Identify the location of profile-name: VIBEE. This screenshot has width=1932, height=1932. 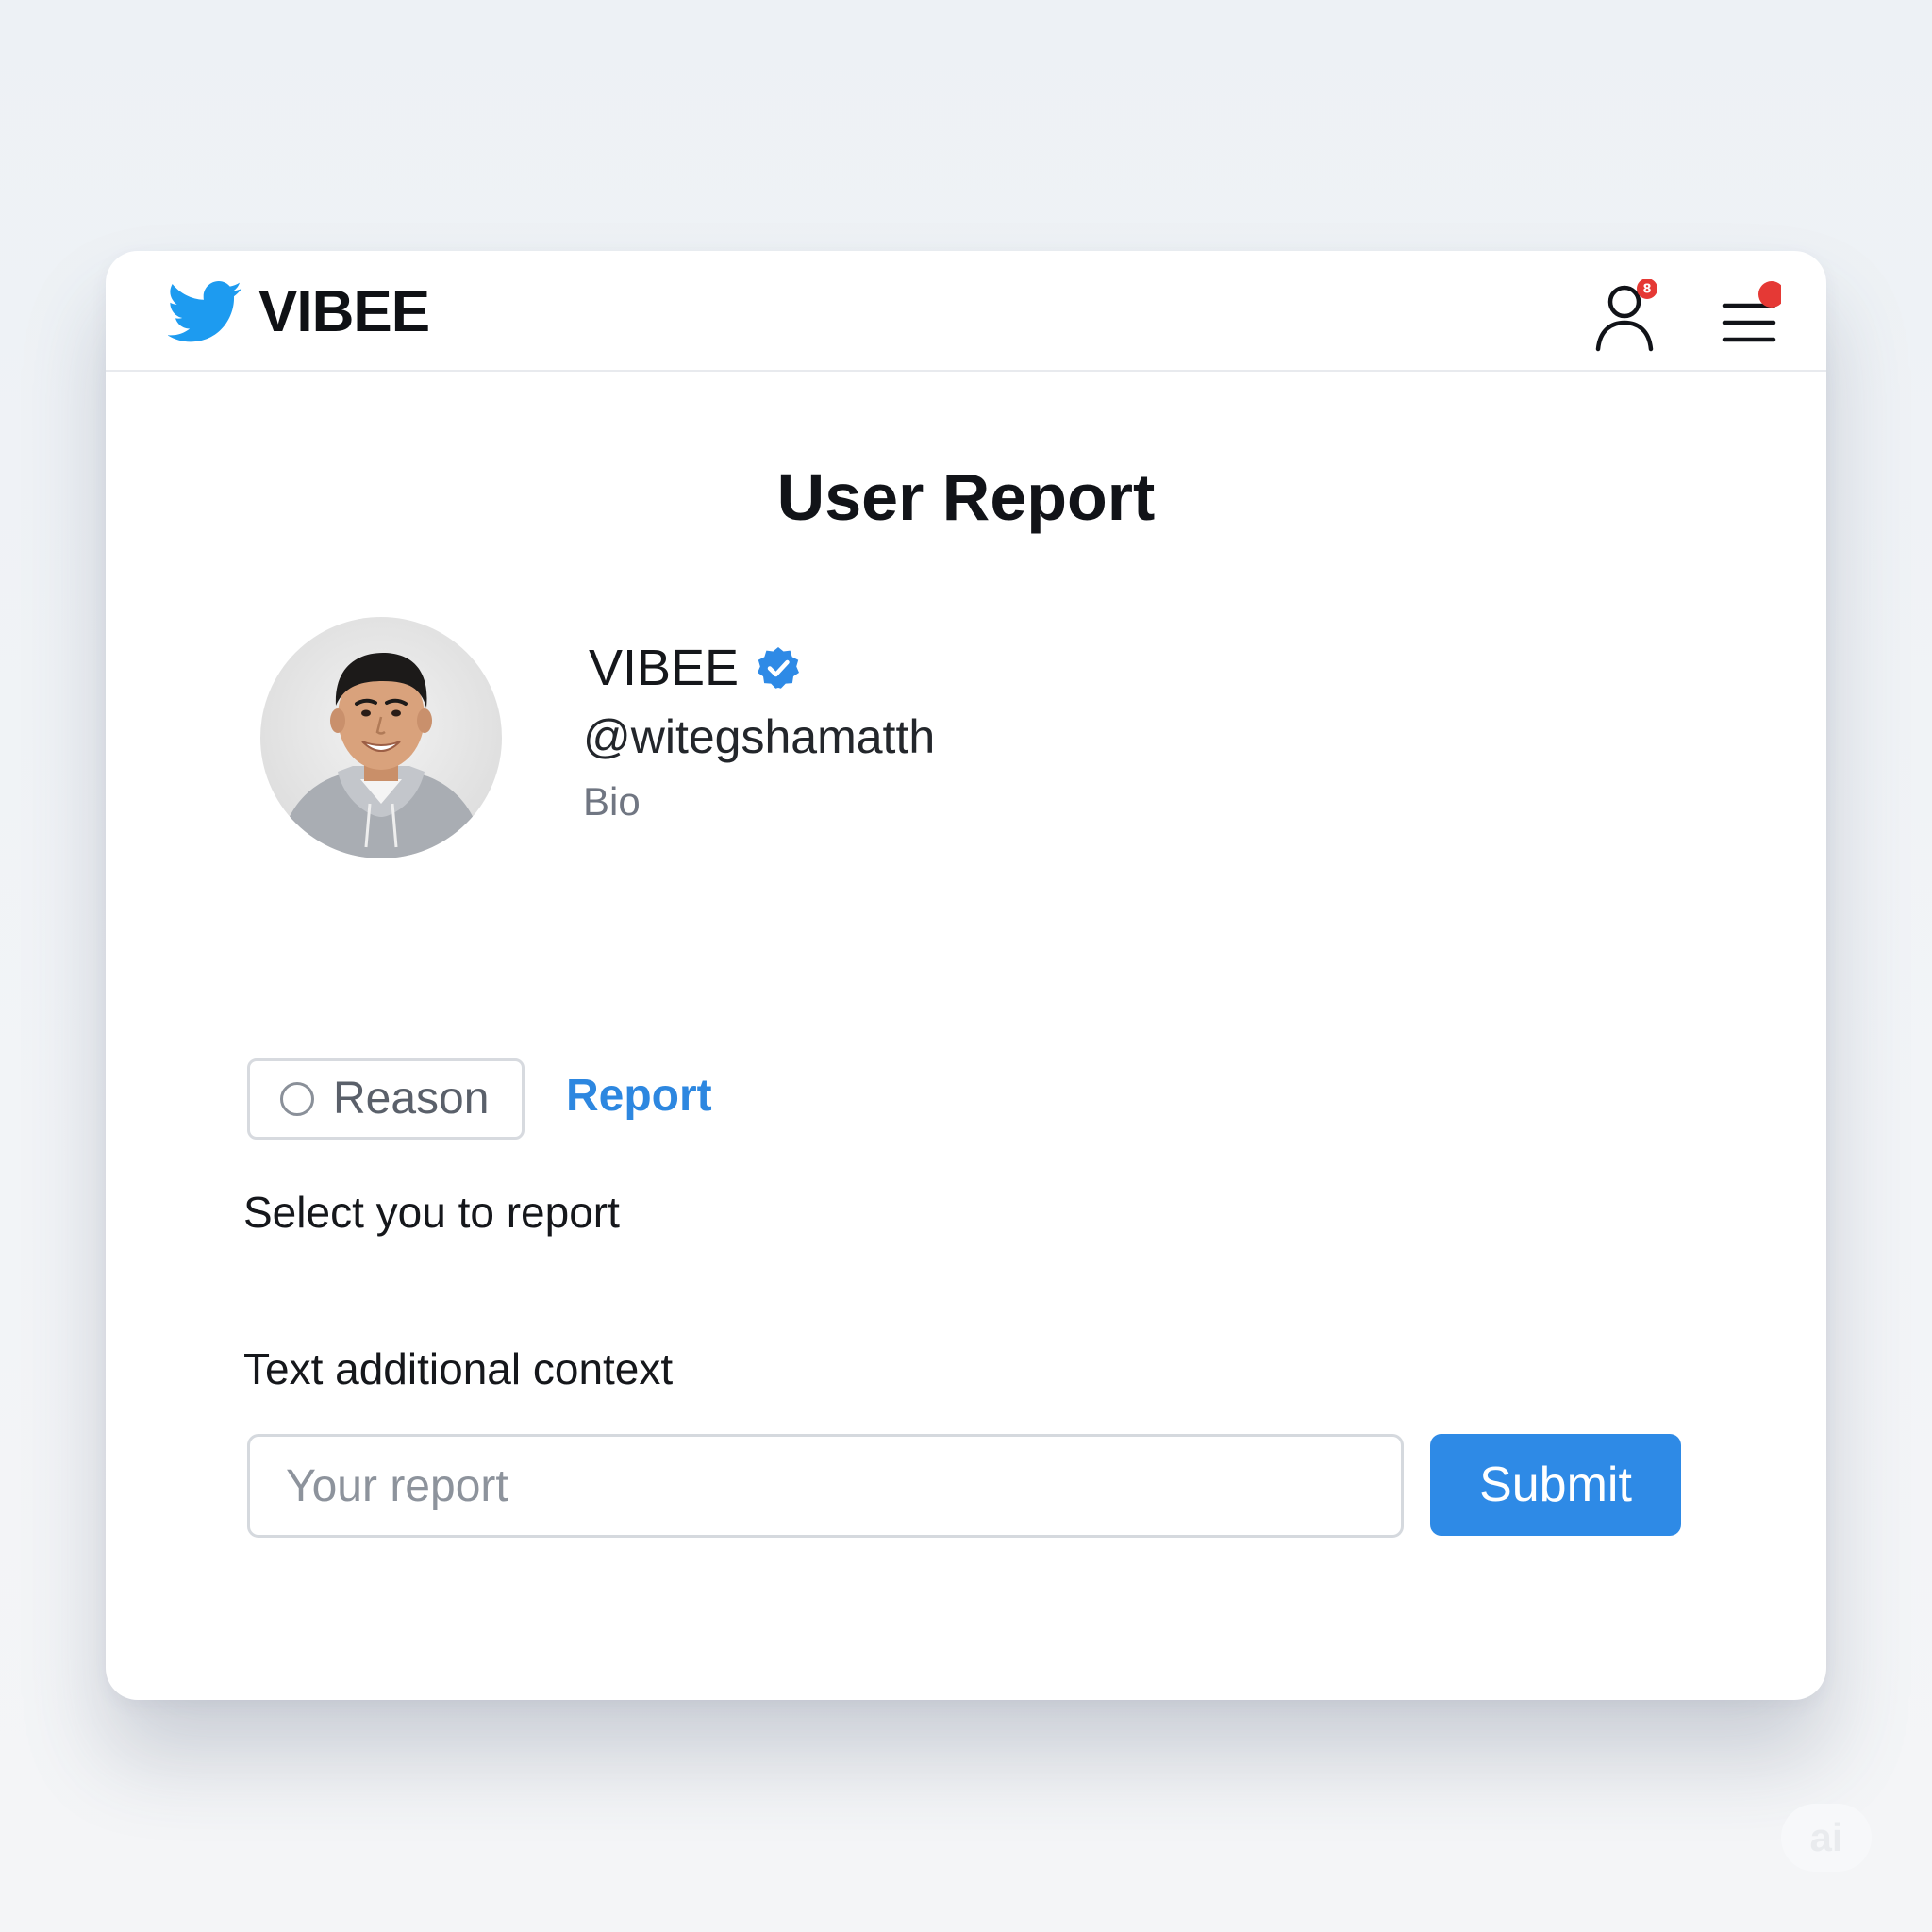
(695, 668).